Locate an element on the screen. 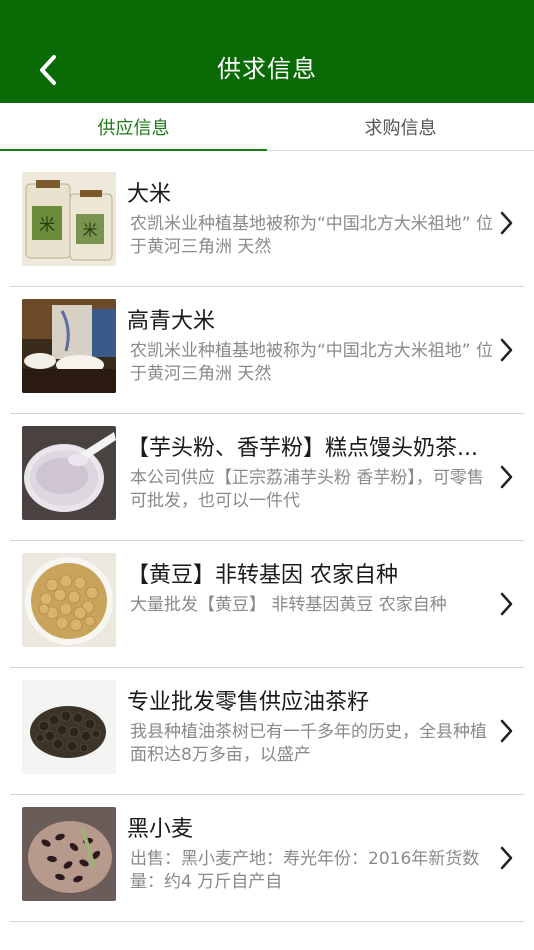 This screenshot has width=534, height=950. tab-bar: 供应信息 求购信息 is located at coordinates (267, 127).